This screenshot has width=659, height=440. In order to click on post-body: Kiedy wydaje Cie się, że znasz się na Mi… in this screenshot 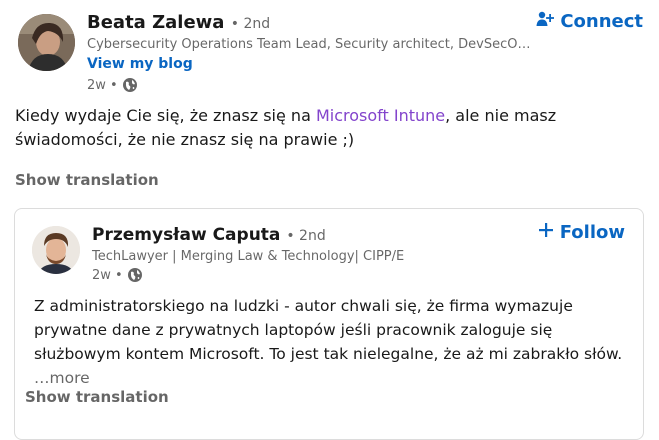, I will do `click(332, 128)`.